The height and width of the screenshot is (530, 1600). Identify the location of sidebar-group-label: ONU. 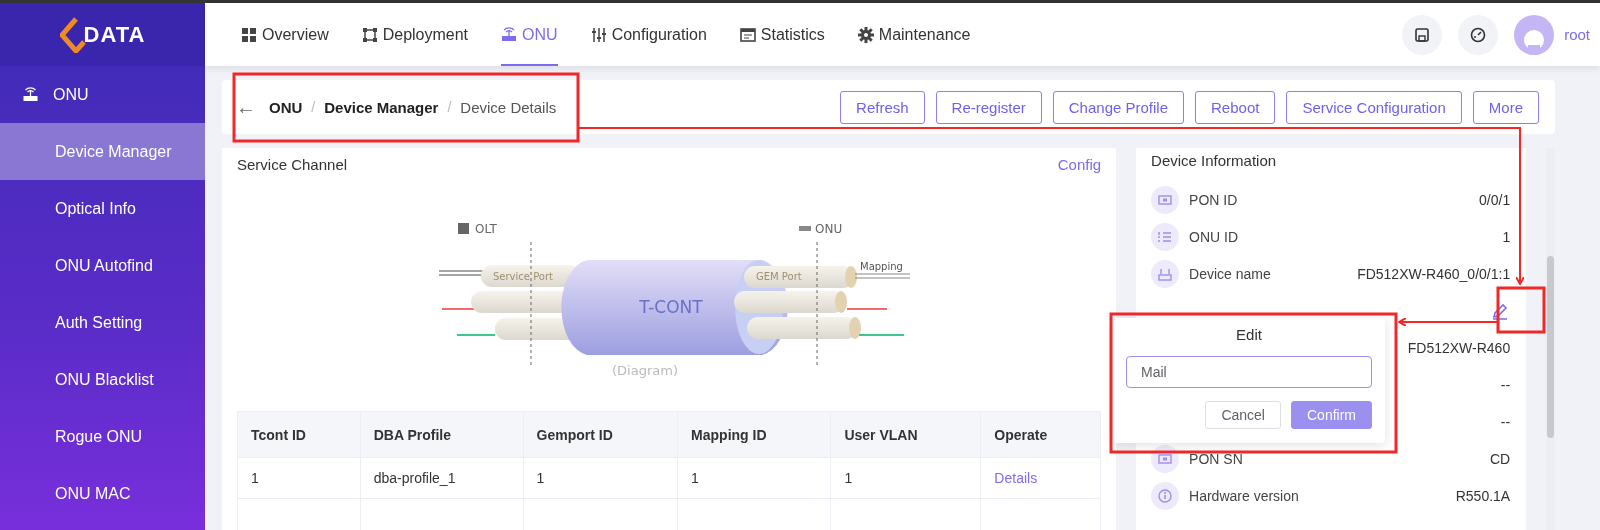
(71, 94).